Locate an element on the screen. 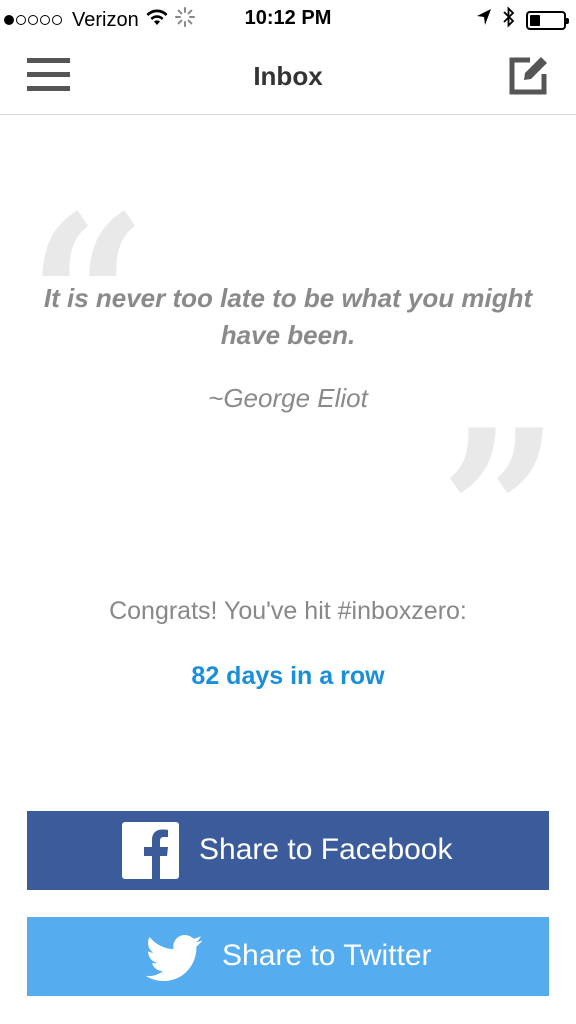 This screenshot has height=1024, width=576. location-arrow-icon is located at coordinates (484, 20).